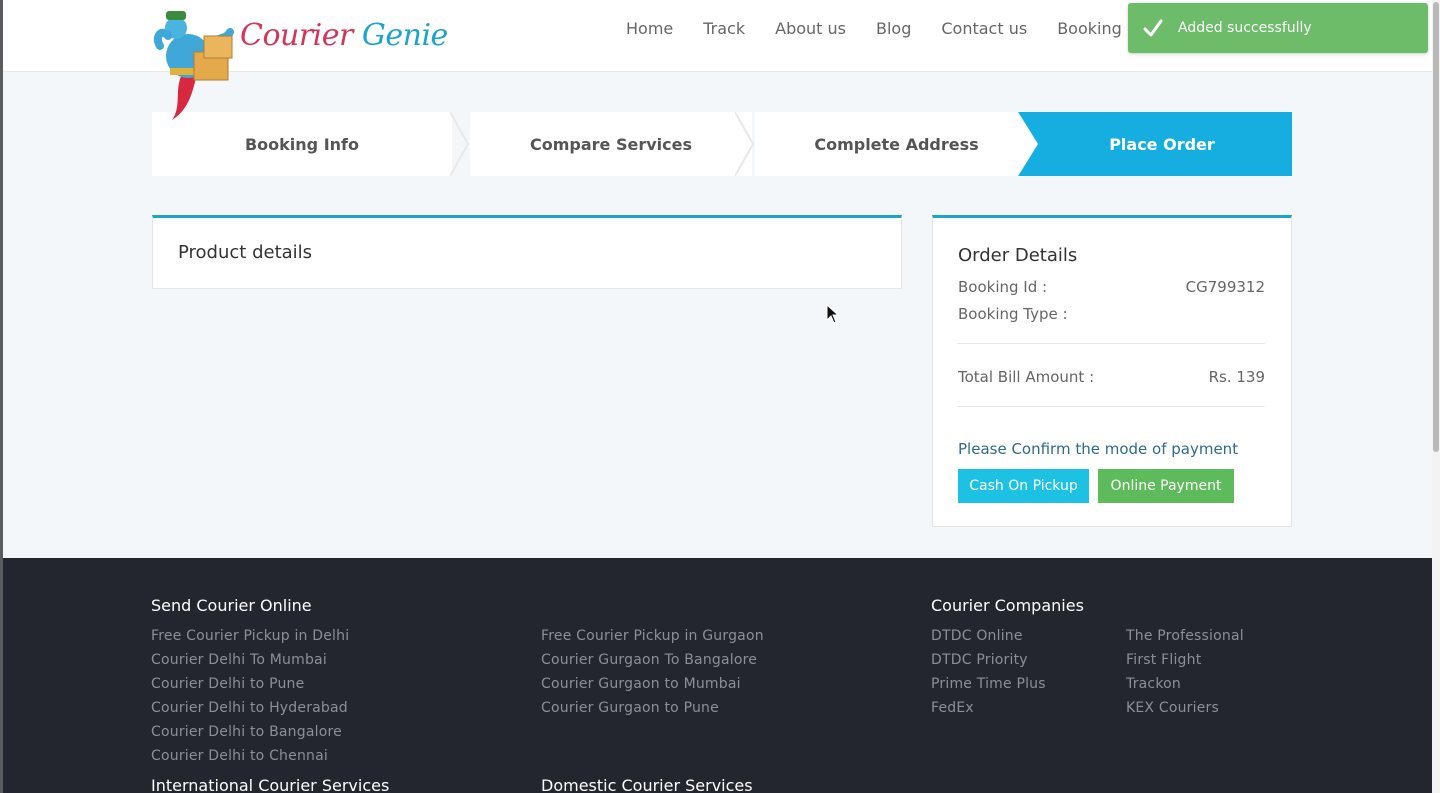 The height and width of the screenshot is (793, 1440). I want to click on window-edge, so click(1, 396).